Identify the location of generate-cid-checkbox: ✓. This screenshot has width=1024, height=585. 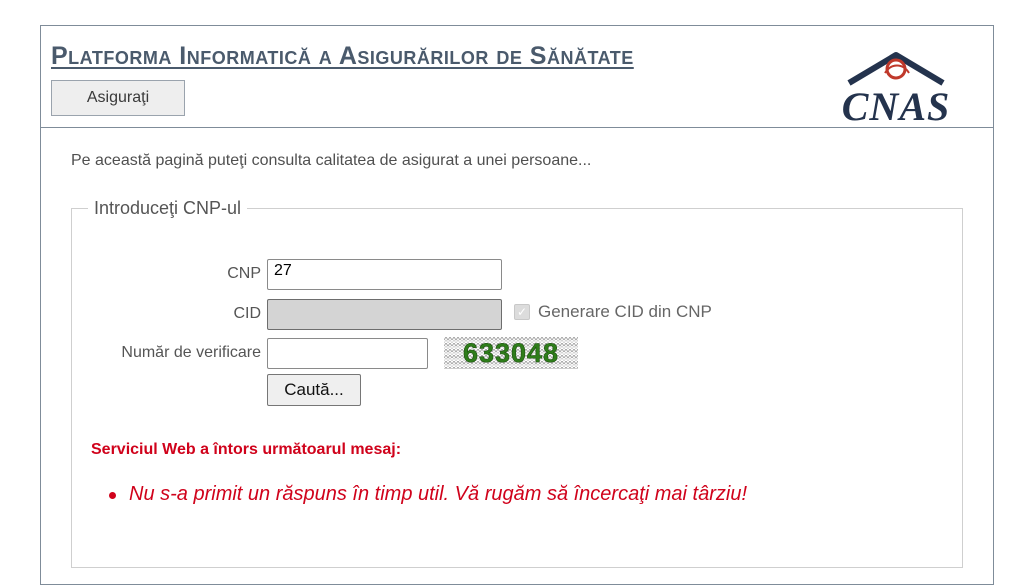
(522, 312).